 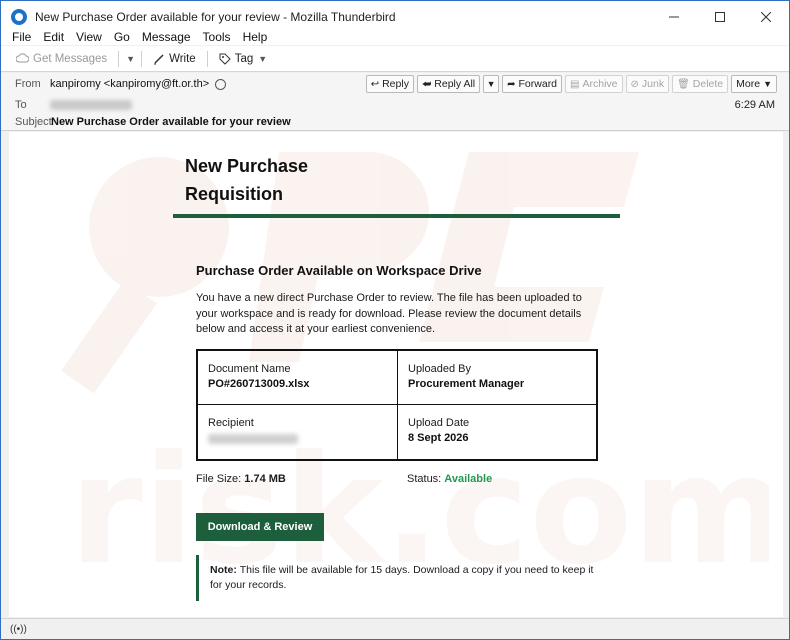 What do you see at coordinates (263, 58) in the screenshot?
I see `tag-dropdown-icon: ▼` at bounding box center [263, 58].